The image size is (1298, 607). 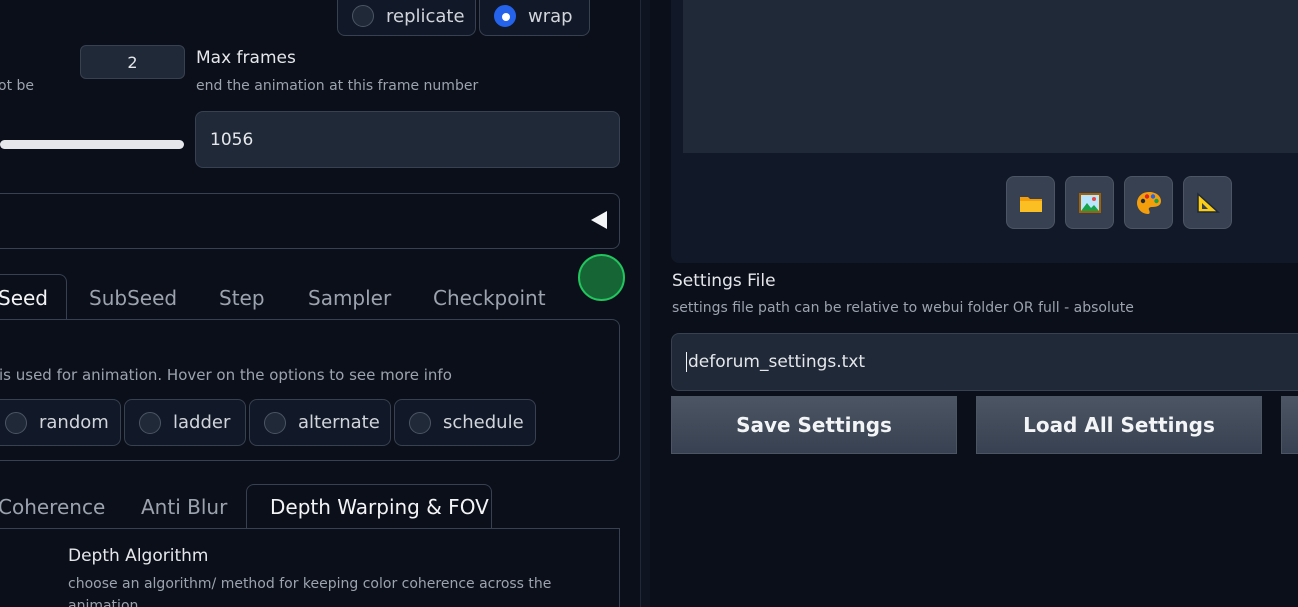 I want to click on load-video-settings-button, so click(x=1289, y=425).